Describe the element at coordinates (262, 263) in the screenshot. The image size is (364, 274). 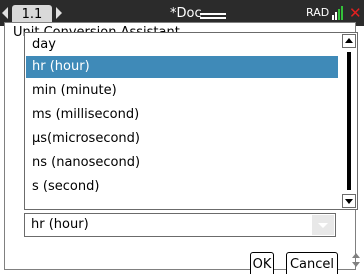
I see `ok-button: OK` at that location.